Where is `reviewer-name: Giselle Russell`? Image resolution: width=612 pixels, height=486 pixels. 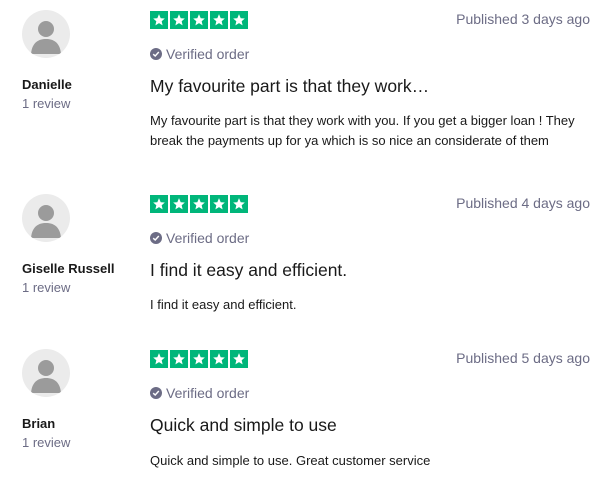
reviewer-name: Giselle Russell is located at coordinates (68, 268).